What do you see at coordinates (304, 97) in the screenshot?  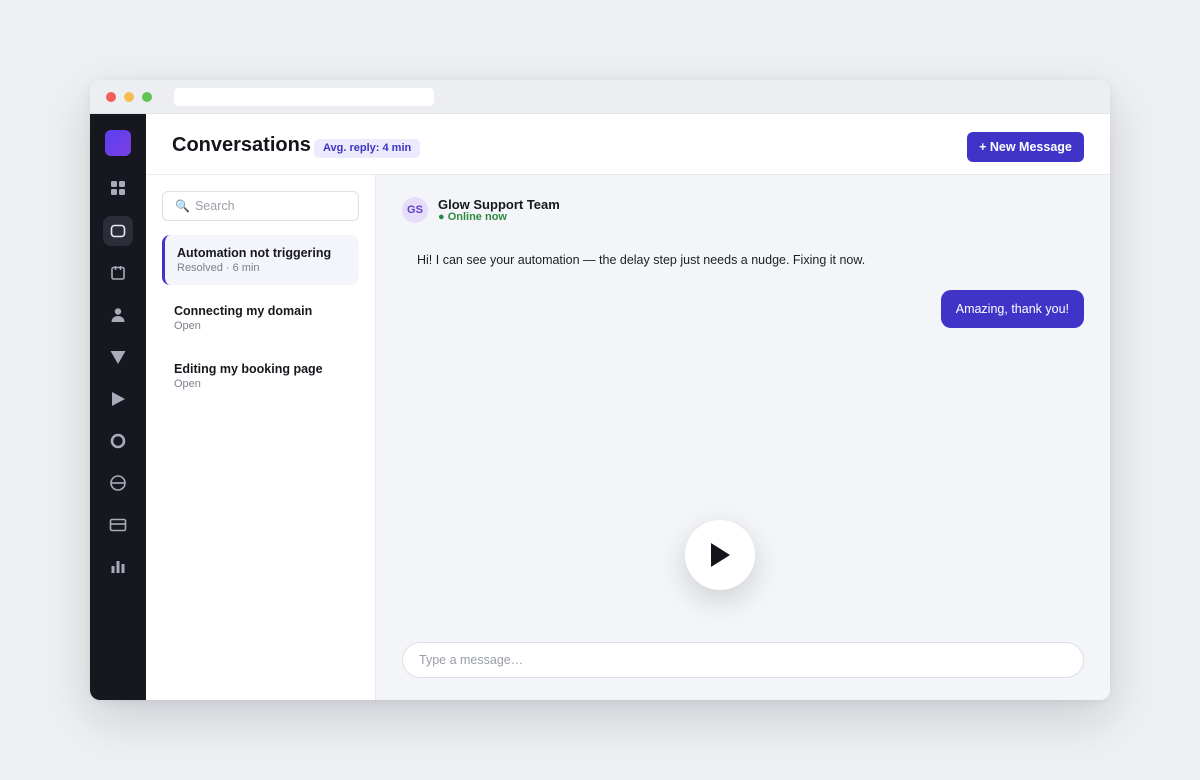 I see `address-bar` at bounding box center [304, 97].